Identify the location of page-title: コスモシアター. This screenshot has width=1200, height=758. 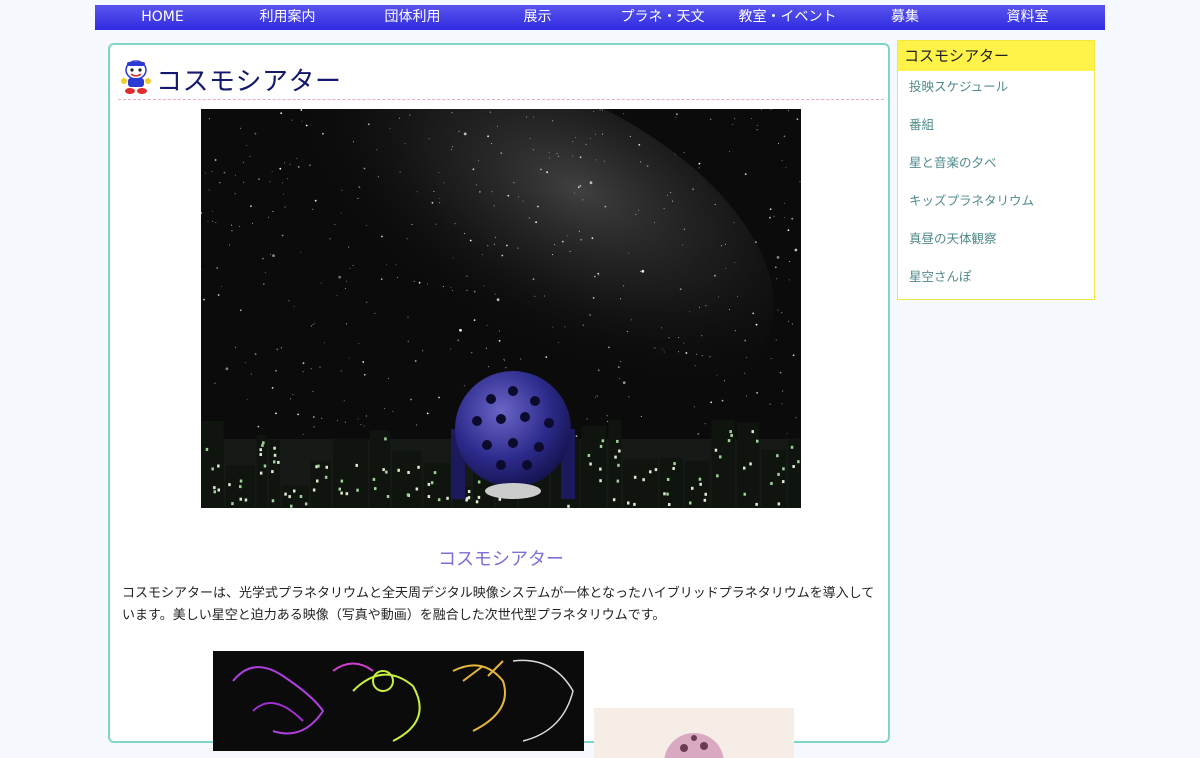
(249, 82).